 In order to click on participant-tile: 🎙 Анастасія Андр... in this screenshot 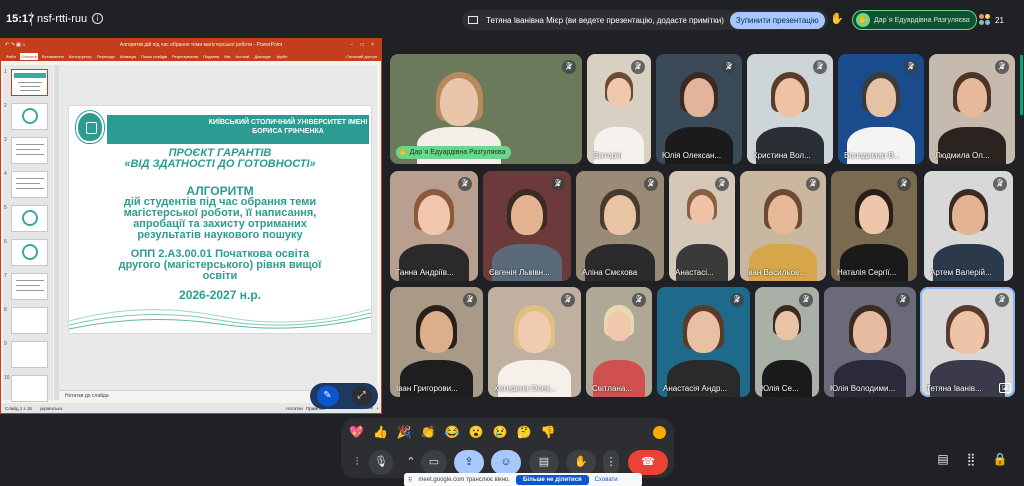, I will do `click(703, 342)`.